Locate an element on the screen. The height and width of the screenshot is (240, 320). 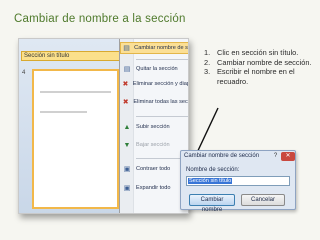
menu-item: ▣ Expandir todo is located at coordinates (154, 188).